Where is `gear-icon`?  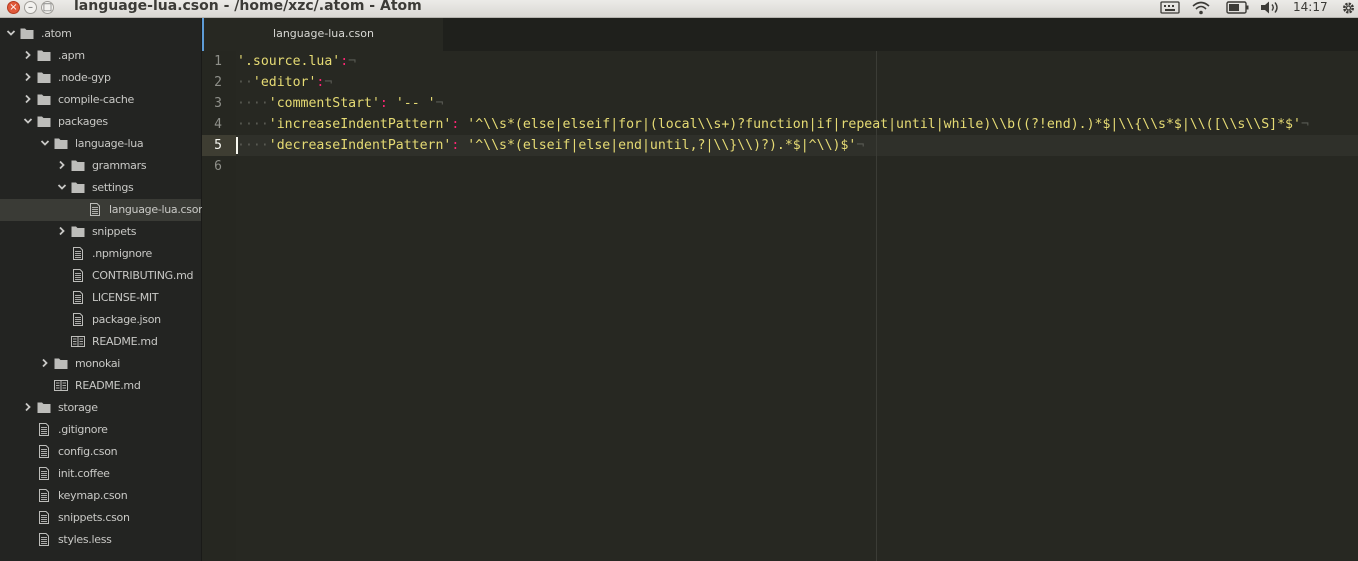 gear-icon is located at coordinates (1348, 8).